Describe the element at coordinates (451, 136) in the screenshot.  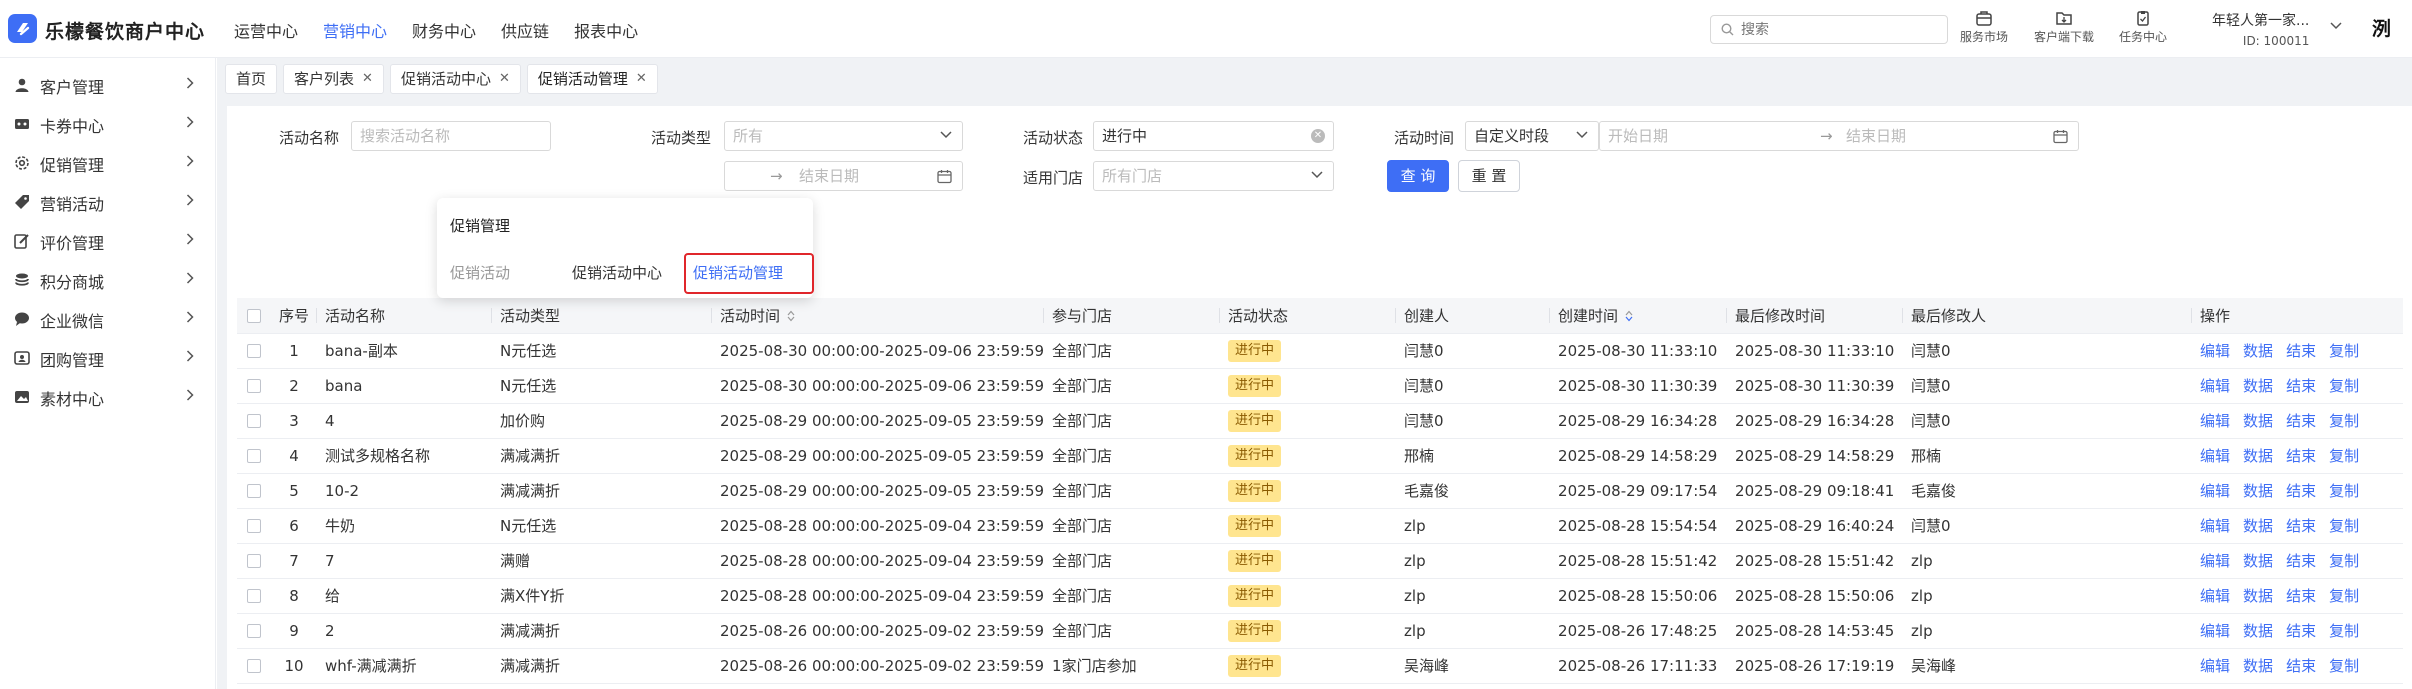
I see `activity-name-input: 搜索活动名称` at that location.